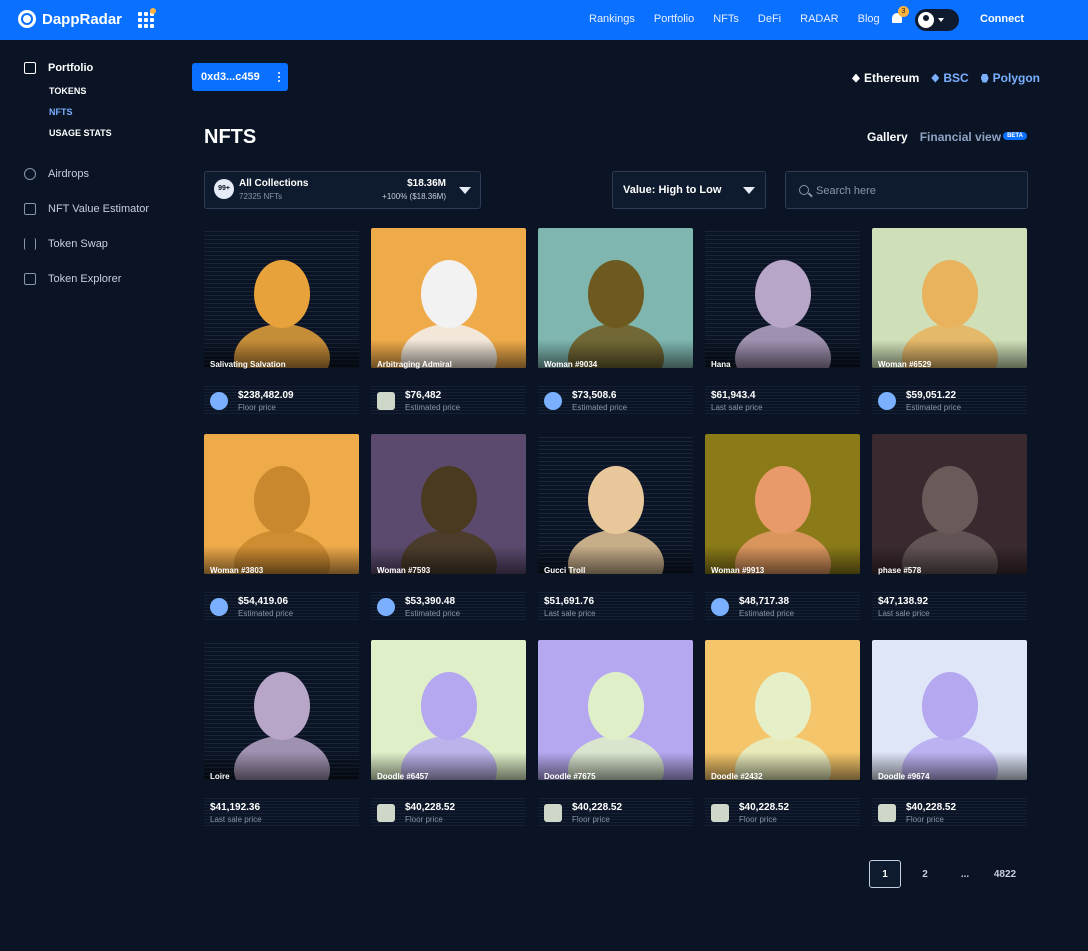 The image size is (1088, 951). I want to click on nav-radar: RADAR, so click(819, 19).